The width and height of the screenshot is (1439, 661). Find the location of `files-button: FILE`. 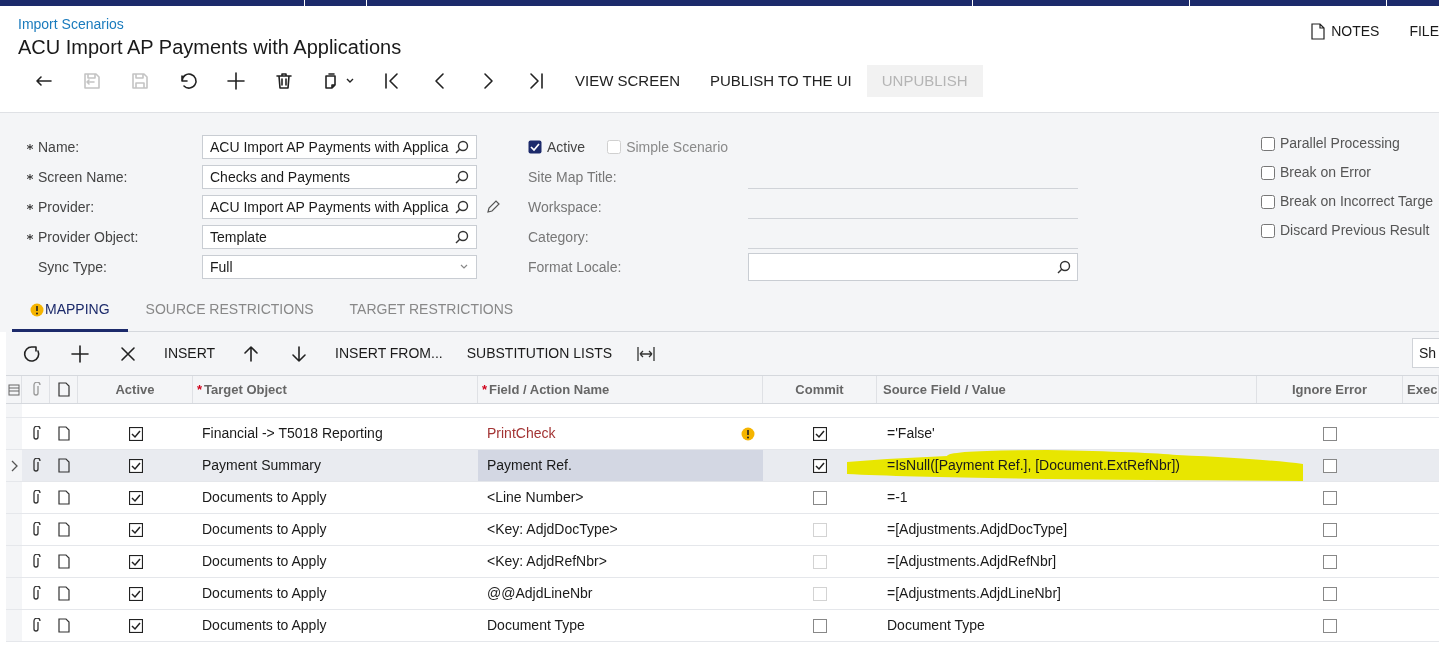

files-button: FILE is located at coordinates (1424, 31).